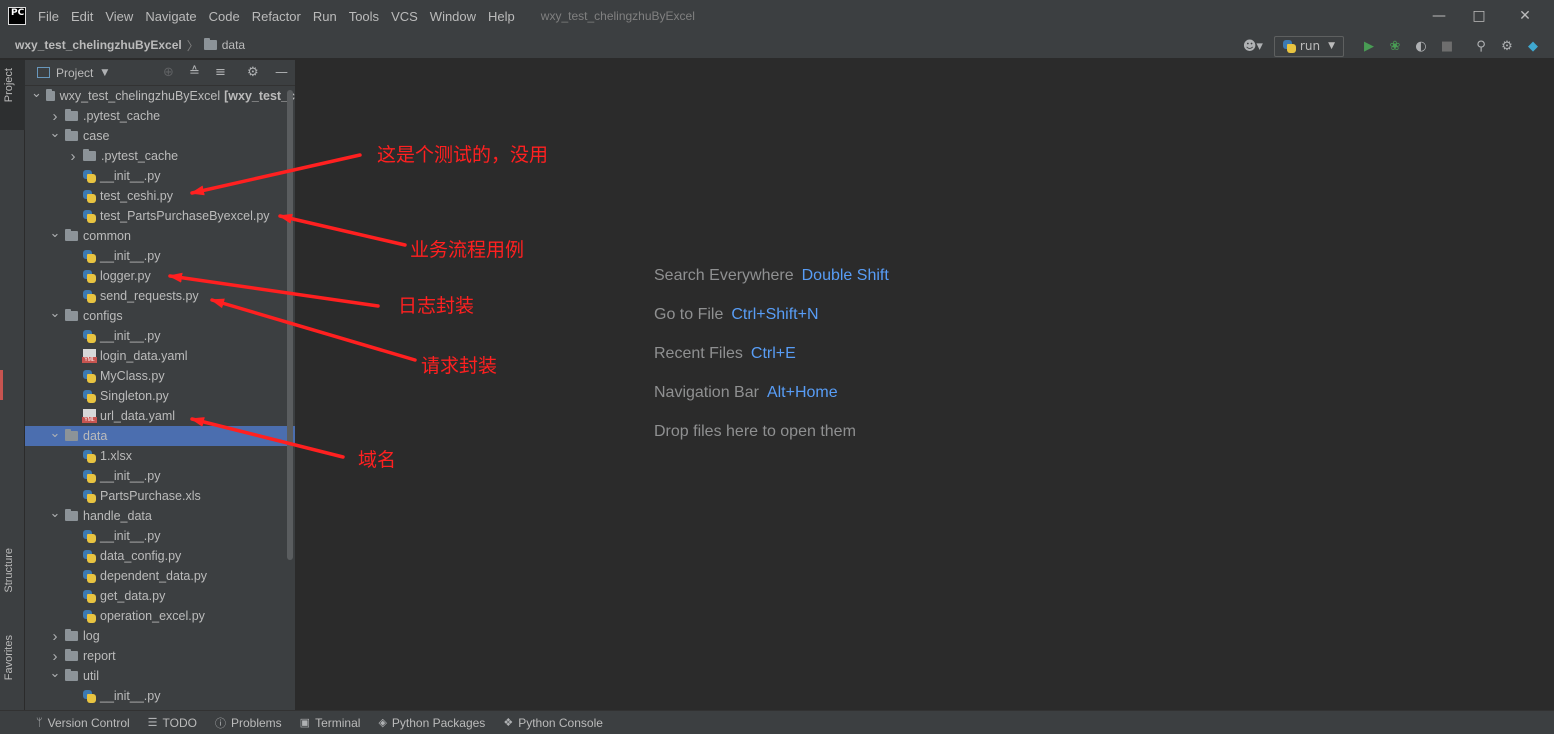  What do you see at coordinates (71, 515) in the screenshot?
I see `folder-icon` at bounding box center [71, 515].